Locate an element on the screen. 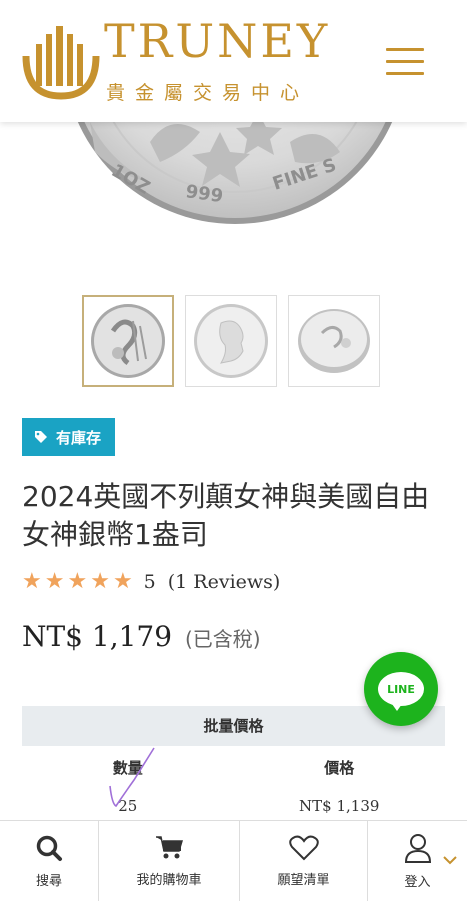 The width and height of the screenshot is (467, 901). bulk-pricing-header-row: 數量 價格 is located at coordinates (233, 767).